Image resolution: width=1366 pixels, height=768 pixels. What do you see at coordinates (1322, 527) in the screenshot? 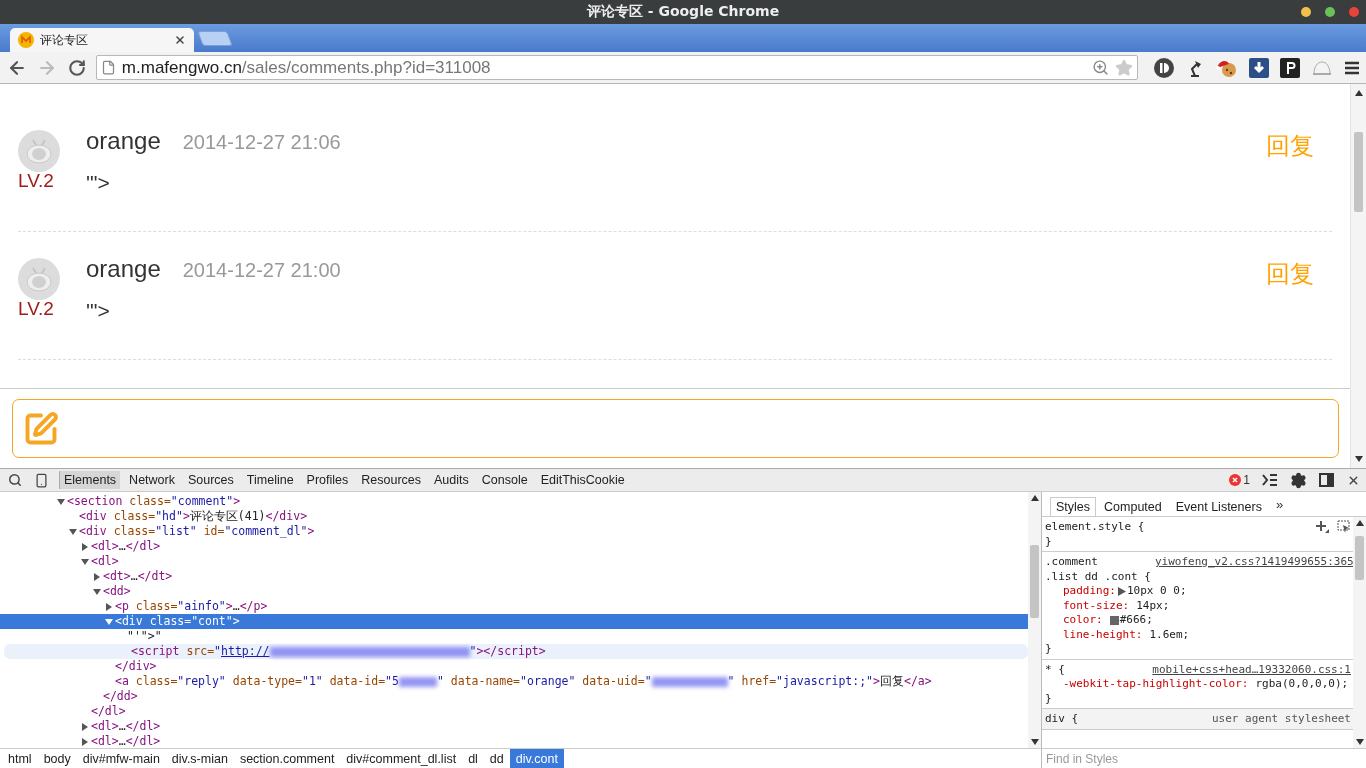
I see `plus-icon` at bounding box center [1322, 527].